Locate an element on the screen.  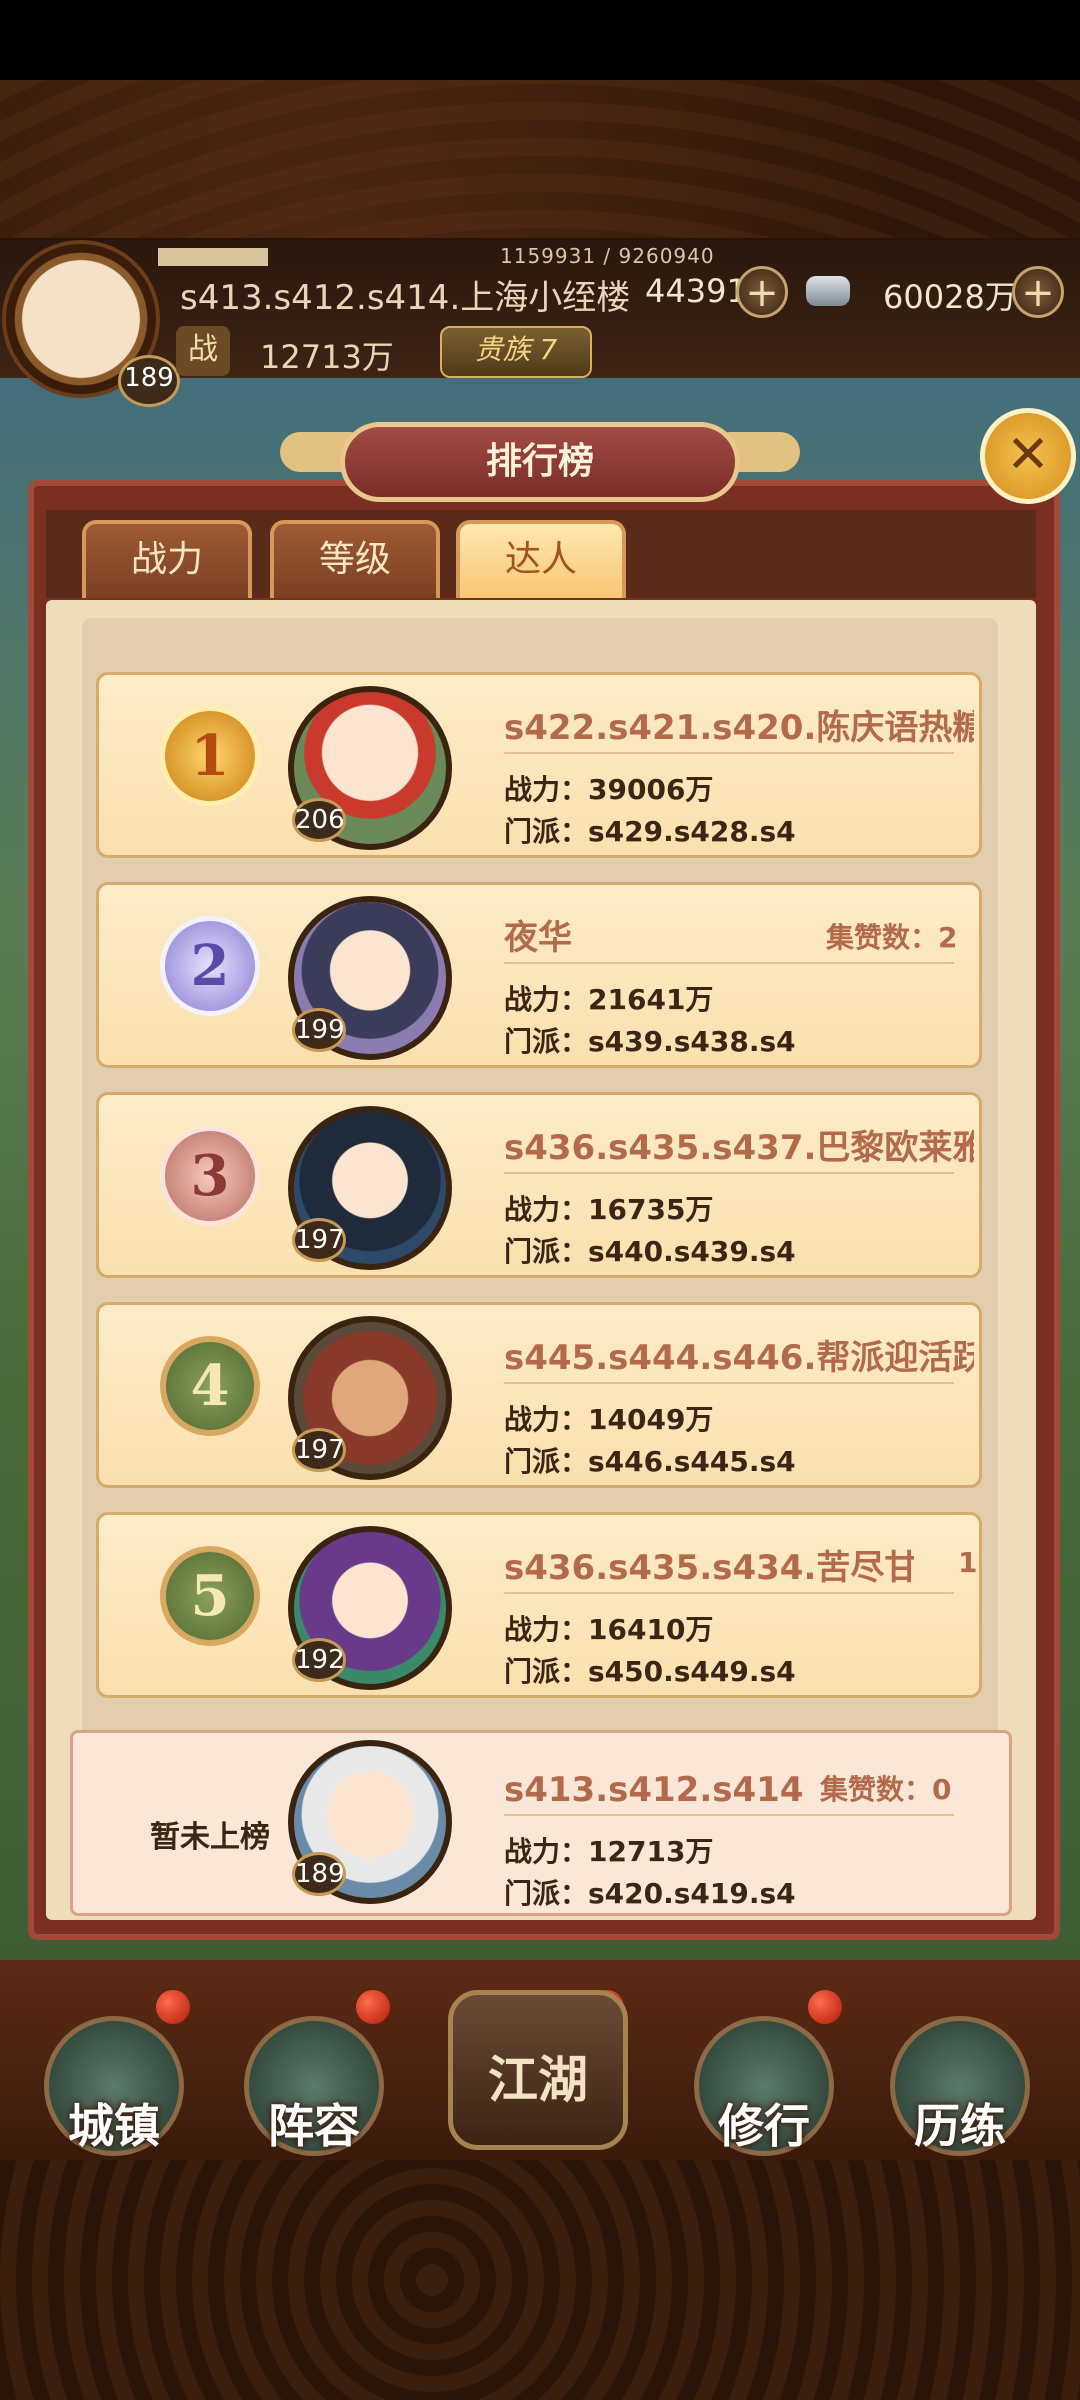
row-likes: 1 is located at coordinates (968, 1562).